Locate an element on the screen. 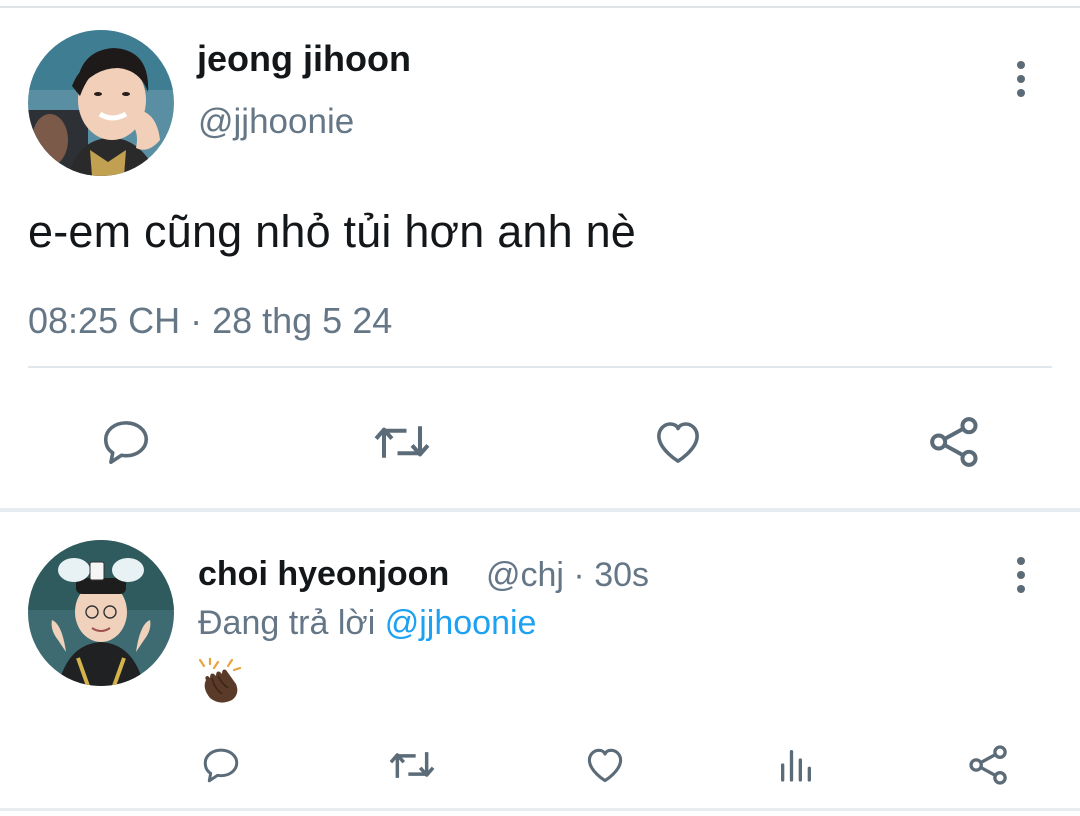  reply-retweet-button is located at coordinates (412, 765).